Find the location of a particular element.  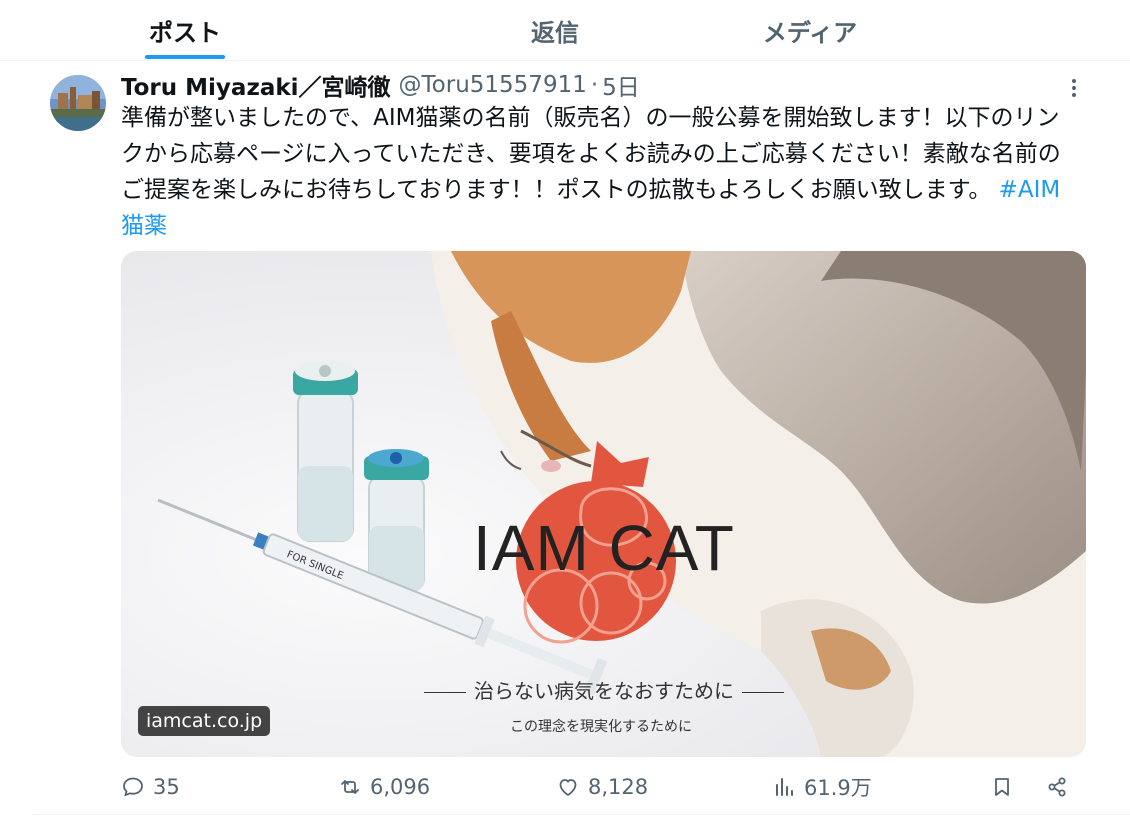

reply-icon is located at coordinates (133, 787).